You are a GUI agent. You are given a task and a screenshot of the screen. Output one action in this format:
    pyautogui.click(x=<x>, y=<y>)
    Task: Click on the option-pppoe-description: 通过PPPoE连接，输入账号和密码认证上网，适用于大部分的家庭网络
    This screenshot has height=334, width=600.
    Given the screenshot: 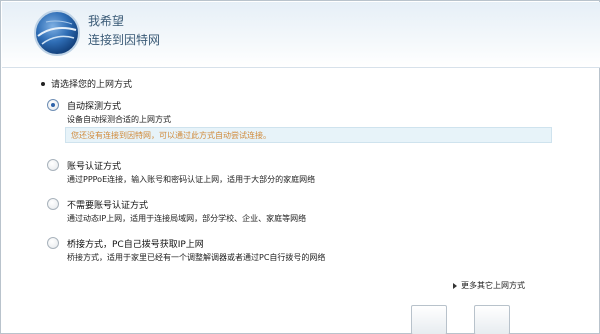 What is the action you would take?
    pyautogui.click(x=191, y=179)
    